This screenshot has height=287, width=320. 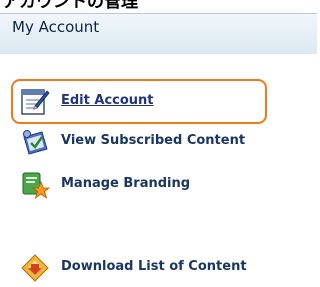 I want to click on menu-item-label: Download List of Content, so click(x=154, y=266).